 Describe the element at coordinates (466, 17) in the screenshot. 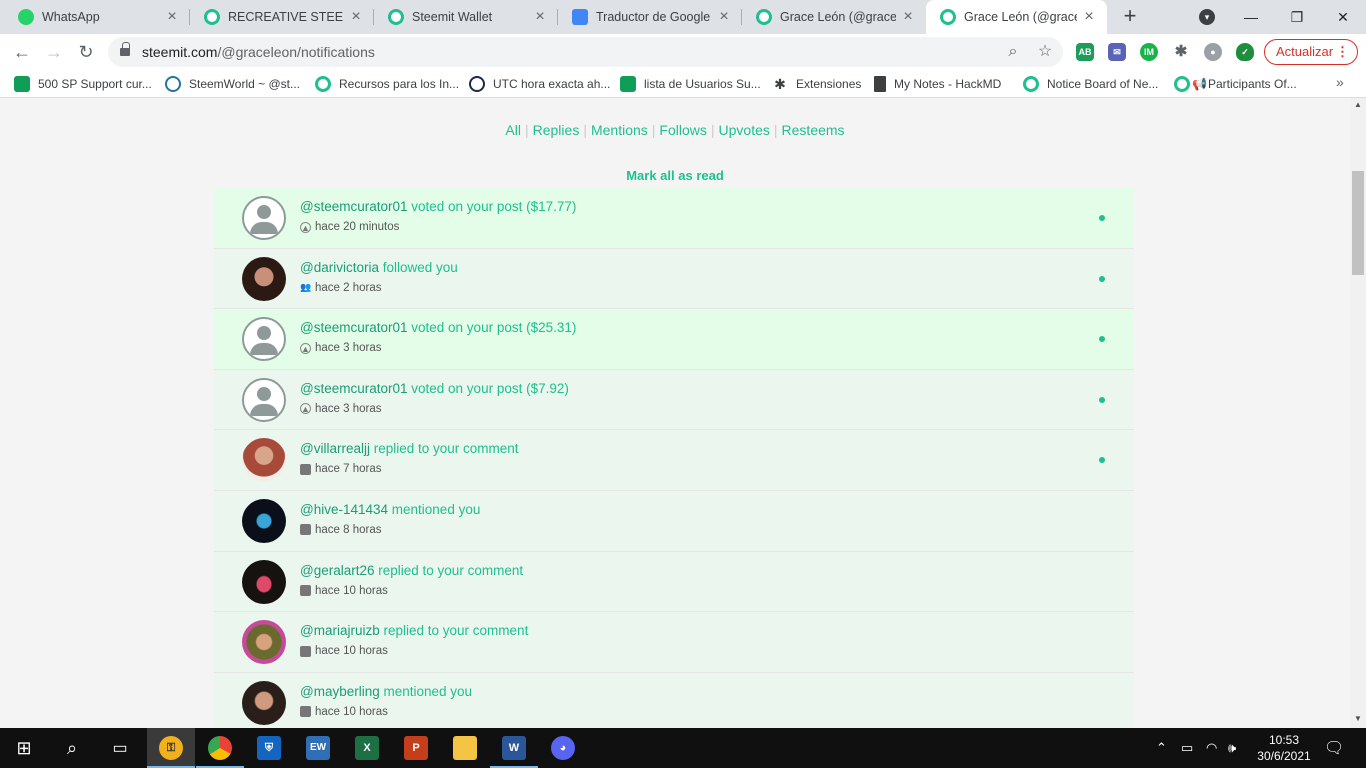

I see `tab-steemit-wallet: Steemit Wallet ×` at that location.